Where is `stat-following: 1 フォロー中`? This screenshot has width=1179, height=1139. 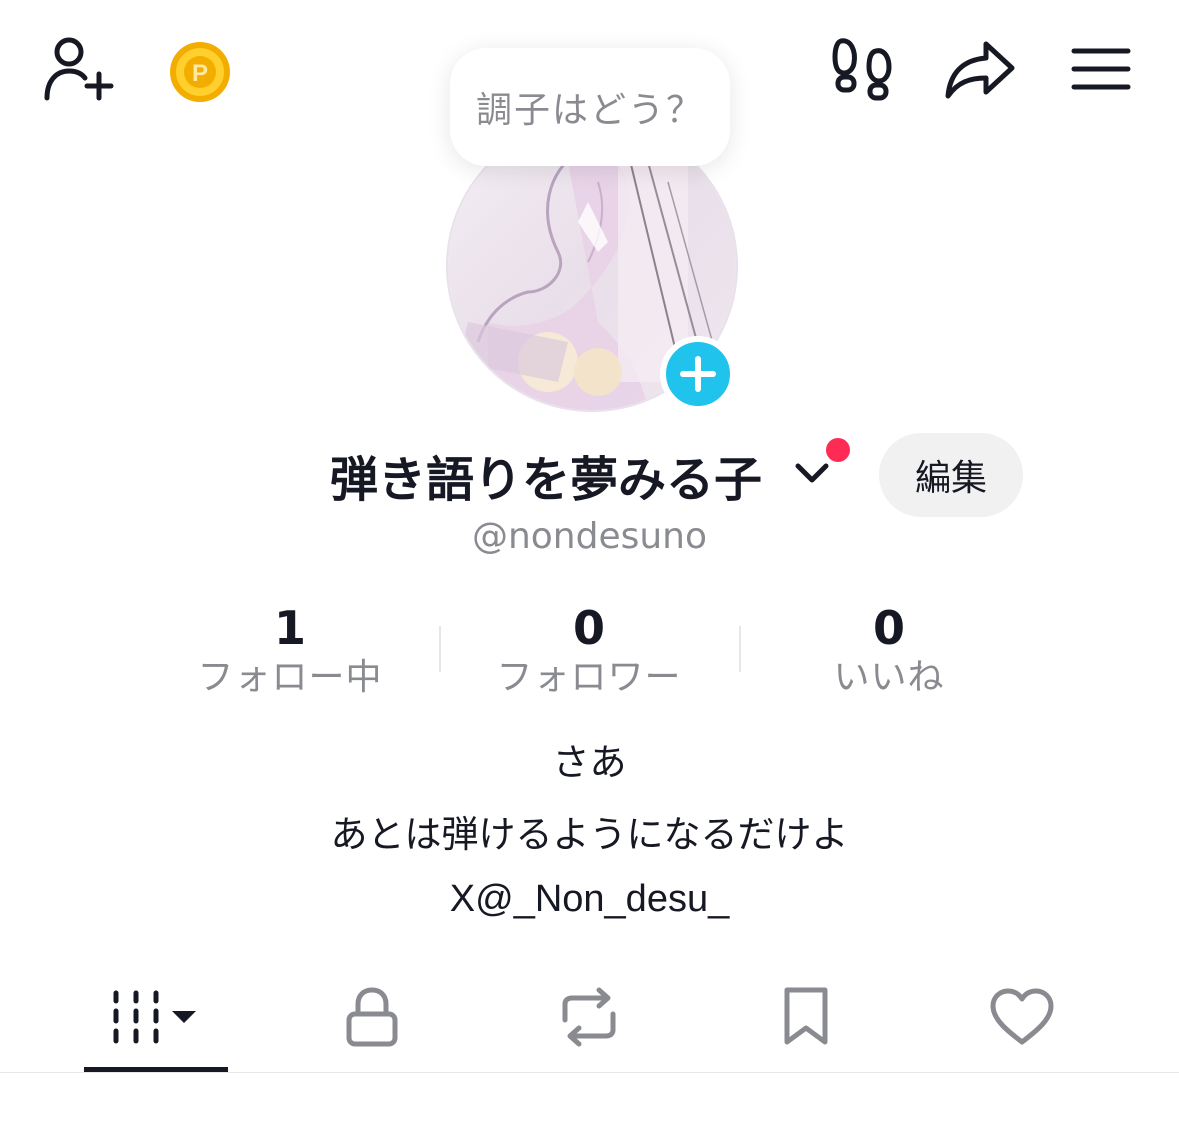
stat-following: 1 フォロー中 is located at coordinates (290, 650).